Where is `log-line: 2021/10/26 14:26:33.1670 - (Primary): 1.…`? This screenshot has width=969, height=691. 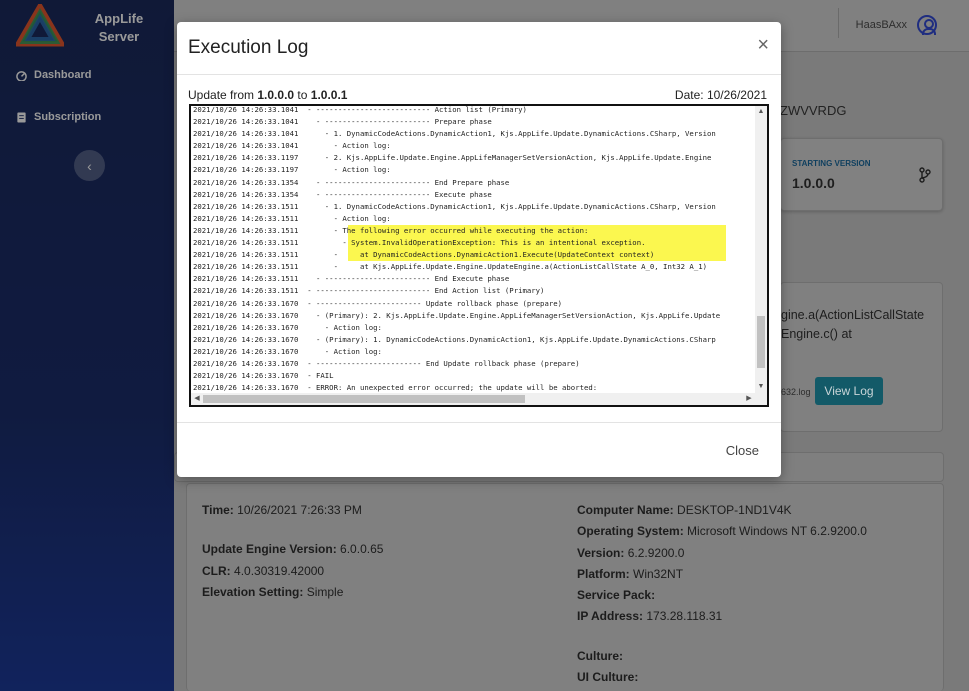
log-line: 2021/10/26 14:26:33.1670 - (Primary): 1.… is located at coordinates (474, 340).